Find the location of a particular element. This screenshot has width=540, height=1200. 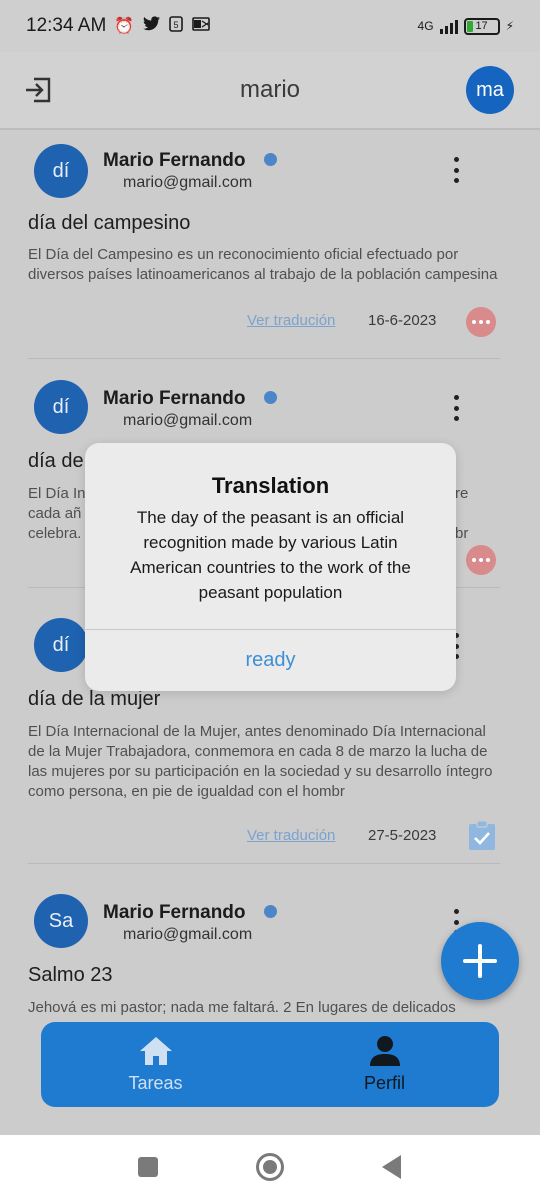

battery-level: 17 is located at coordinates (481, 26).